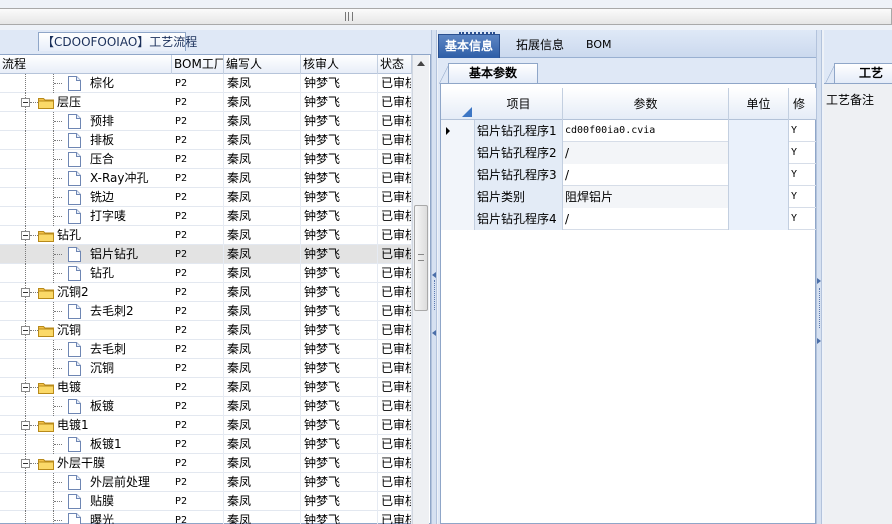 The height and width of the screenshot is (524, 892). What do you see at coordinates (206, 159) in the screenshot?
I see `tree-row: 压合 P2秦凤钟梦飞已审核` at bounding box center [206, 159].